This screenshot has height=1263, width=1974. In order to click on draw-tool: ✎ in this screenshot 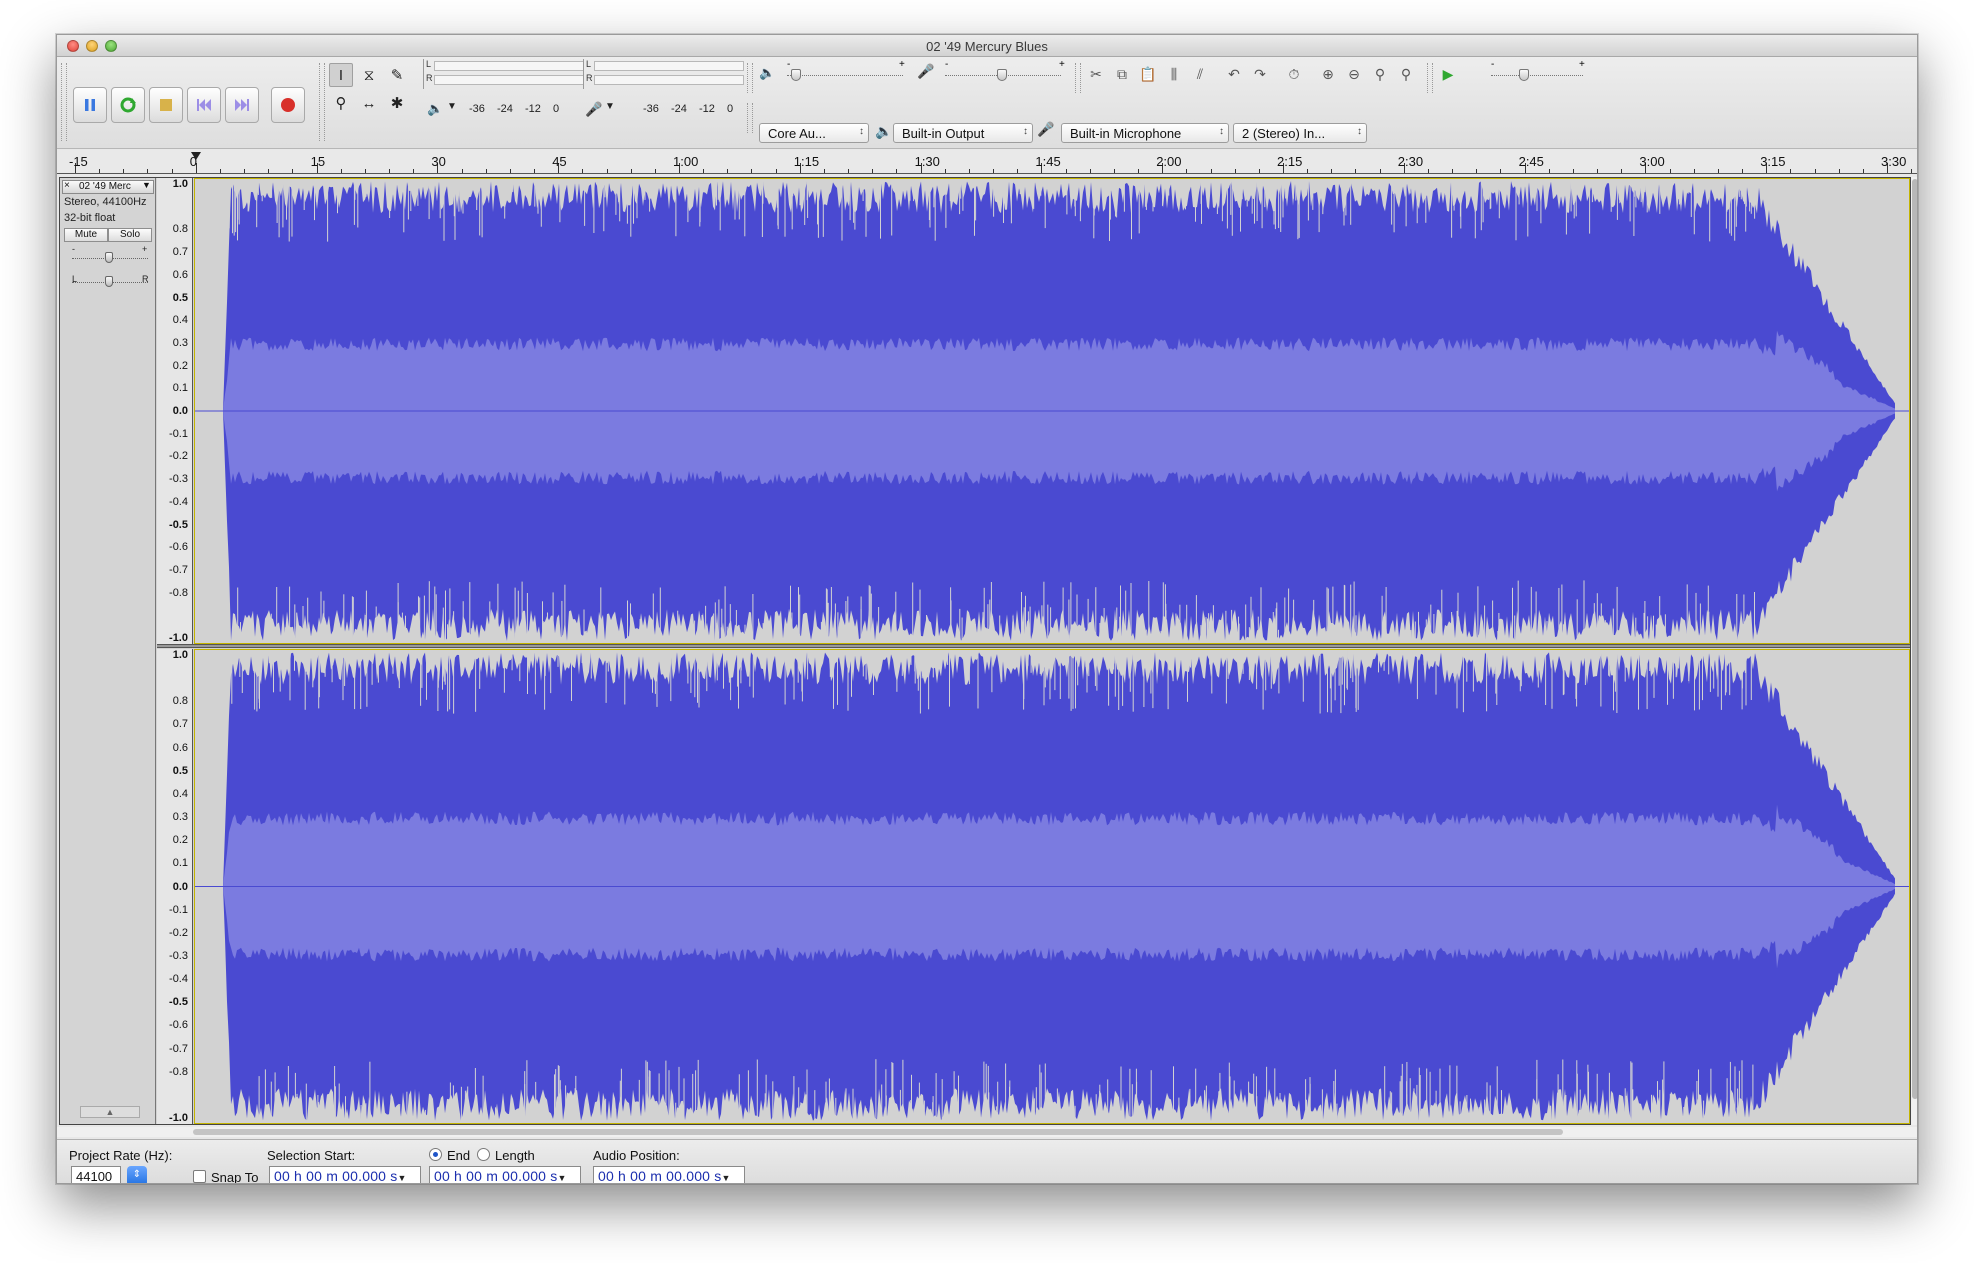, I will do `click(397, 75)`.